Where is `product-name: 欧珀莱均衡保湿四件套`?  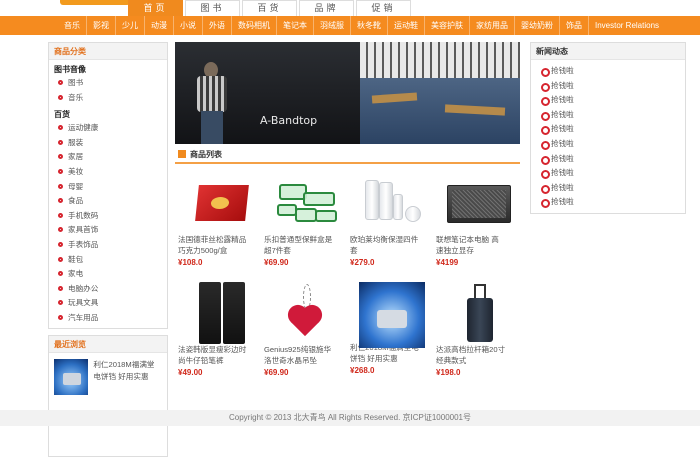 product-name: 欧珀莱均衡保湿四件套 is located at coordinates (385, 245).